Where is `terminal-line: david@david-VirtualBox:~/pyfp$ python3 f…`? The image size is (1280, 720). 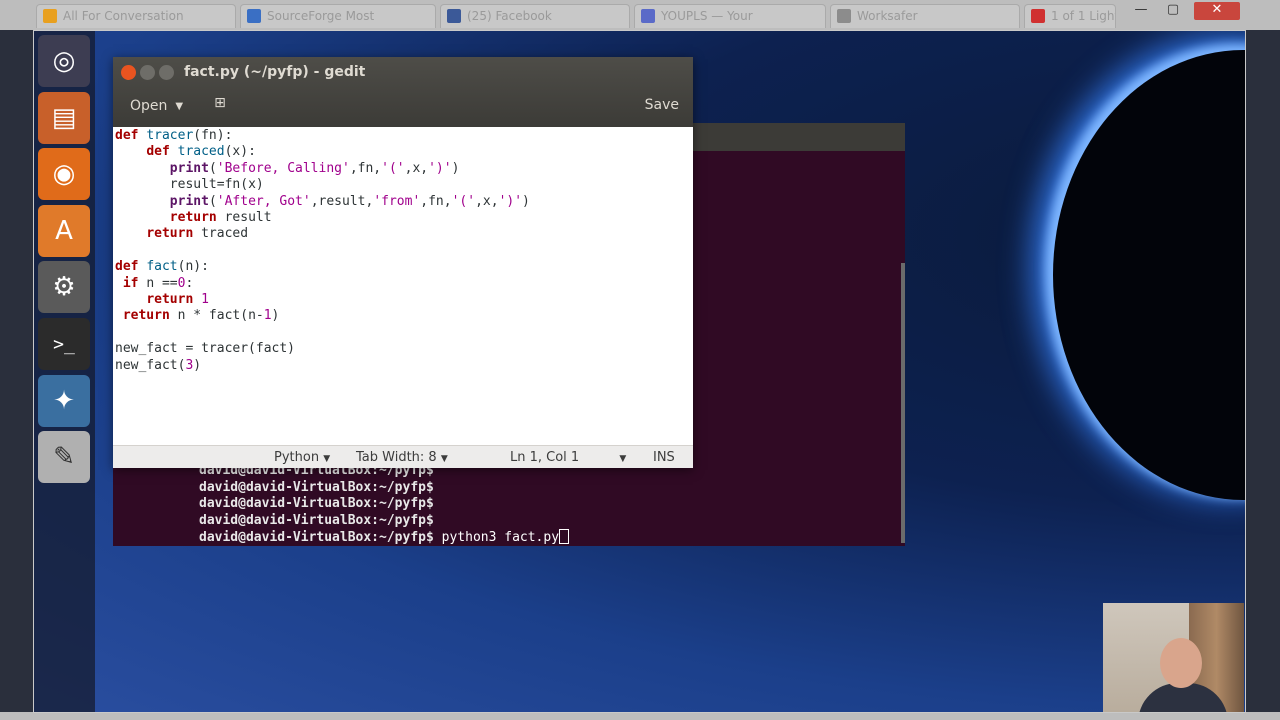
terminal-line: david@david-VirtualBox:~/pyfp$ python3 f… is located at coordinates (384, 538).